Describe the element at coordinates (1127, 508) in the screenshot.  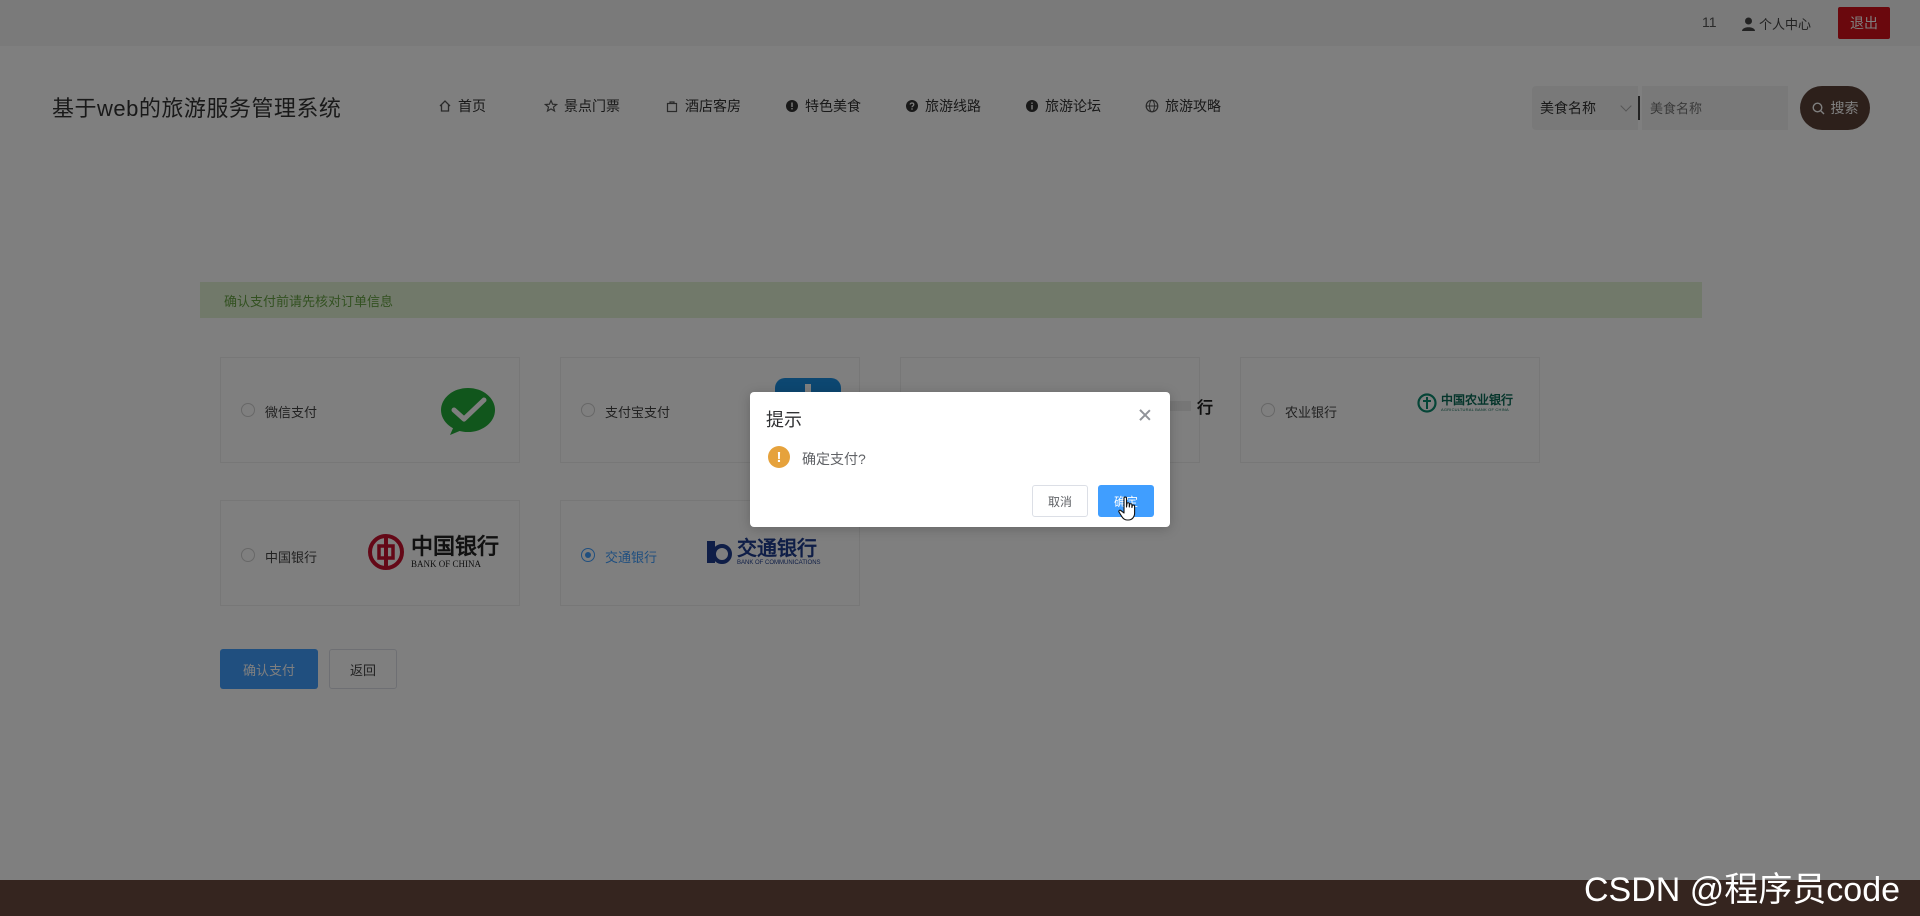
I see `hand-cursor-icon` at that location.